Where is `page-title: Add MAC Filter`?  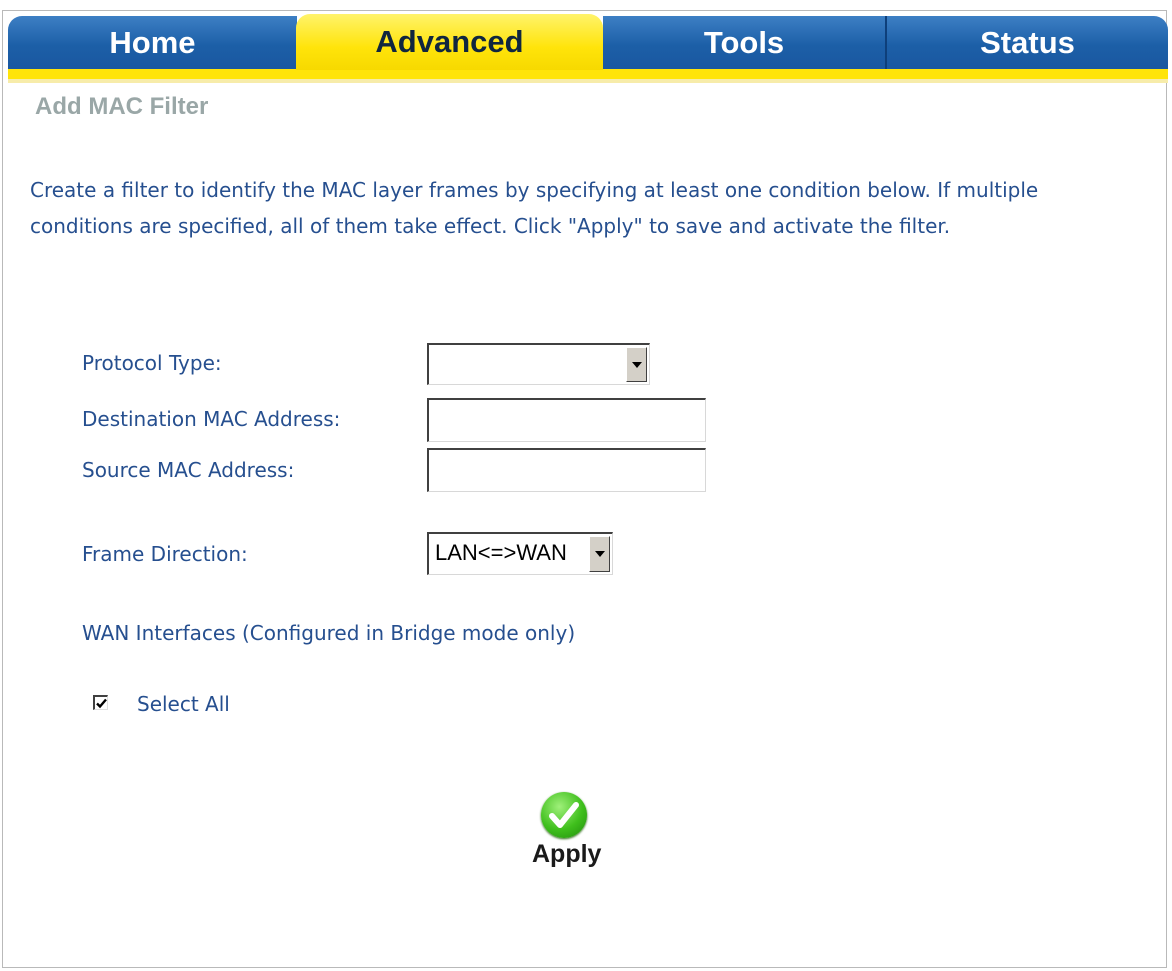
page-title: Add MAC Filter is located at coordinates (122, 106).